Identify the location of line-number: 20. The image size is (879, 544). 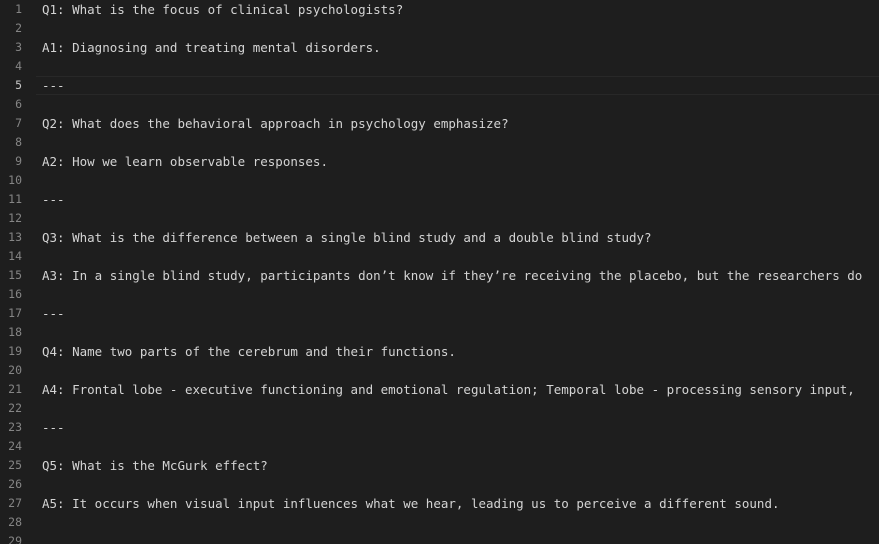
(15, 370).